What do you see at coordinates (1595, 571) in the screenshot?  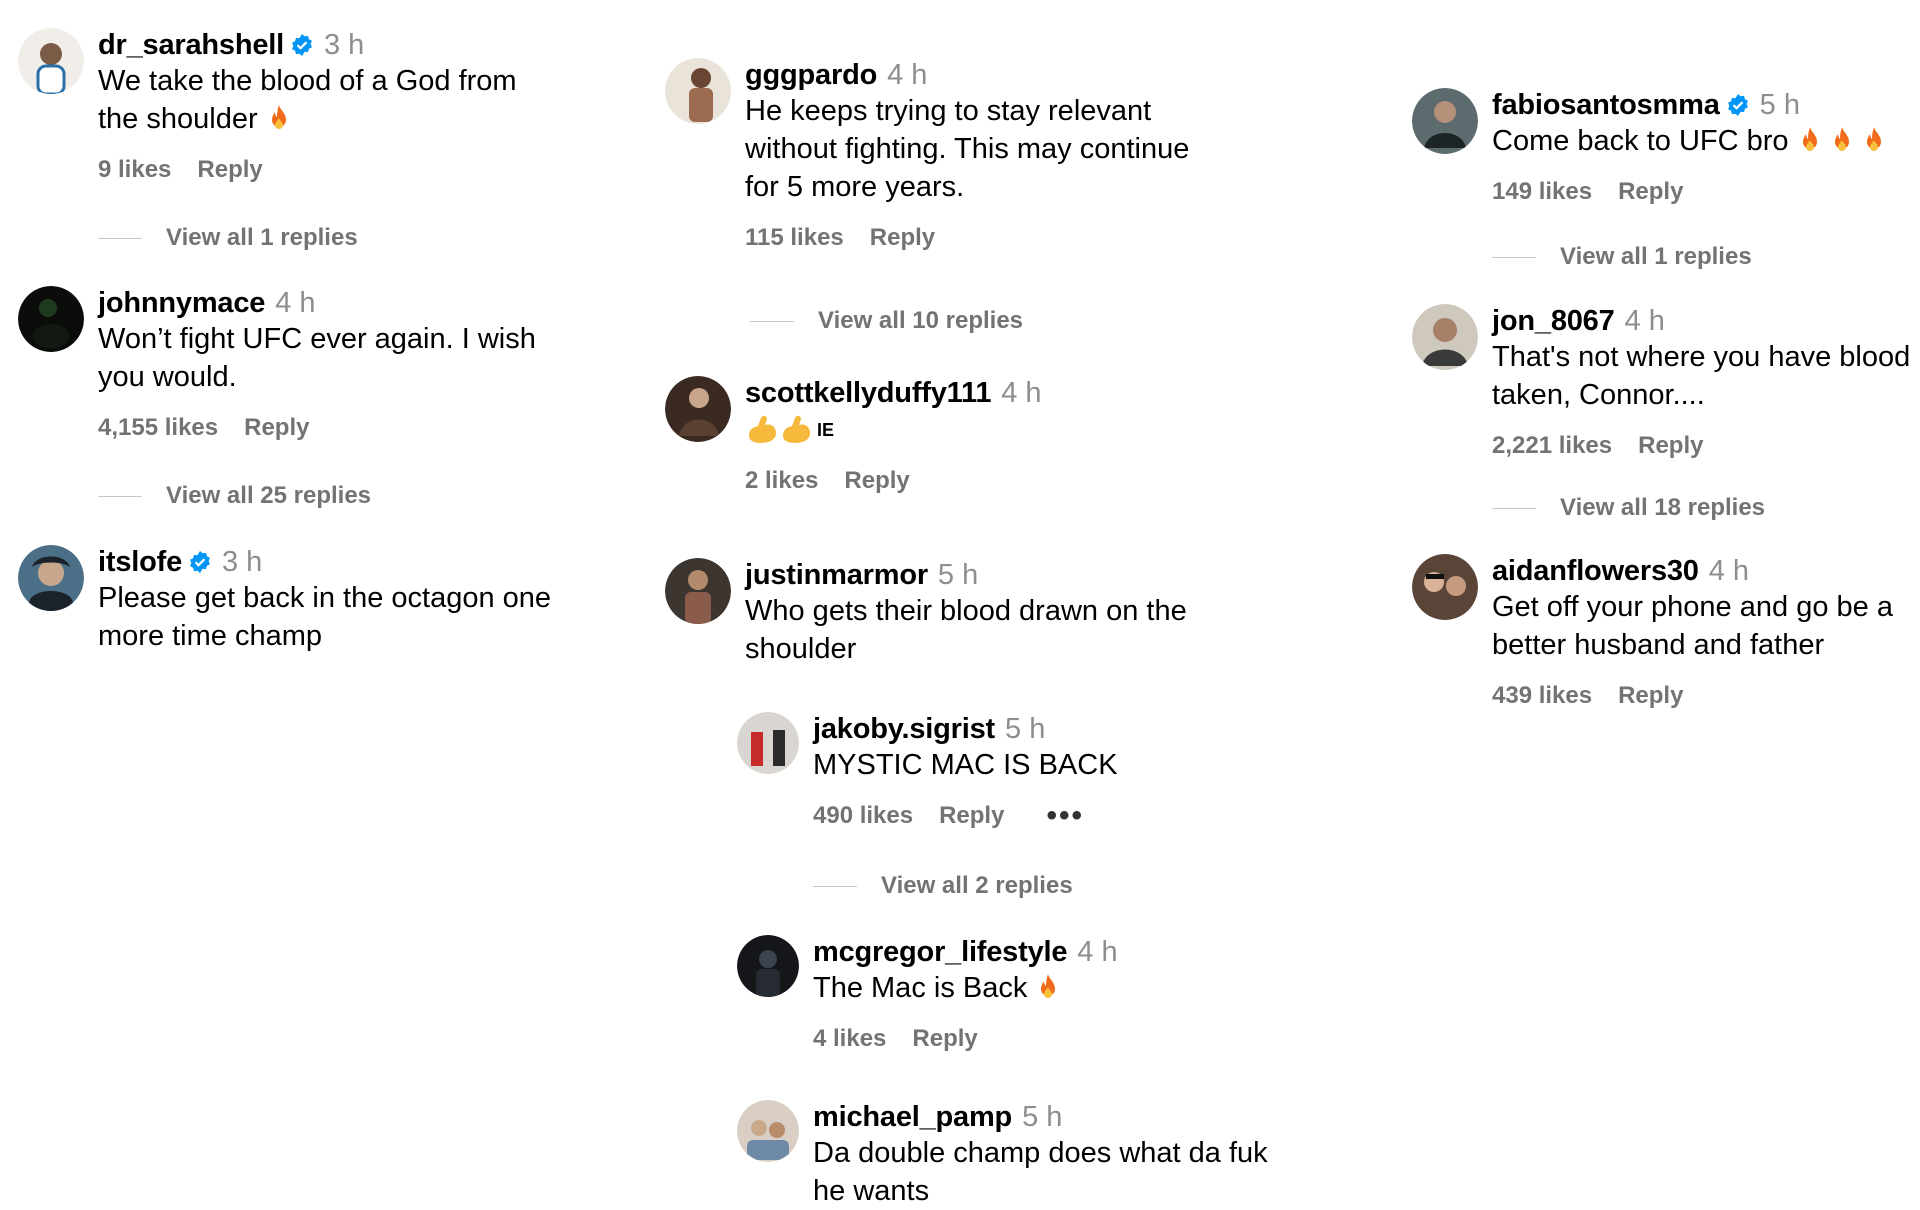 I see `username: aidanflowers30` at bounding box center [1595, 571].